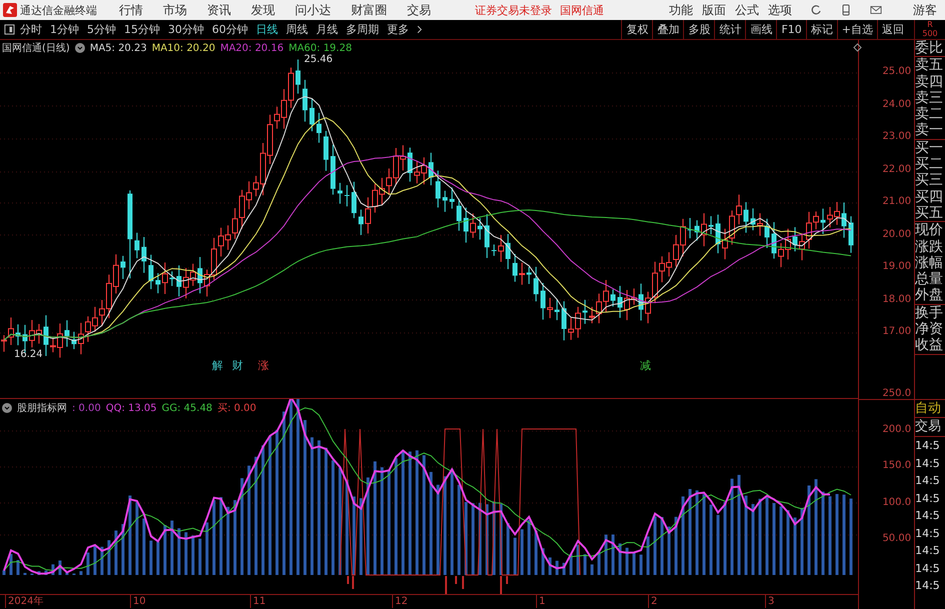  What do you see at coordinates (929, 48) in the screenshot?
I see `quote-label: 委比` at bounding box center [929, 48].